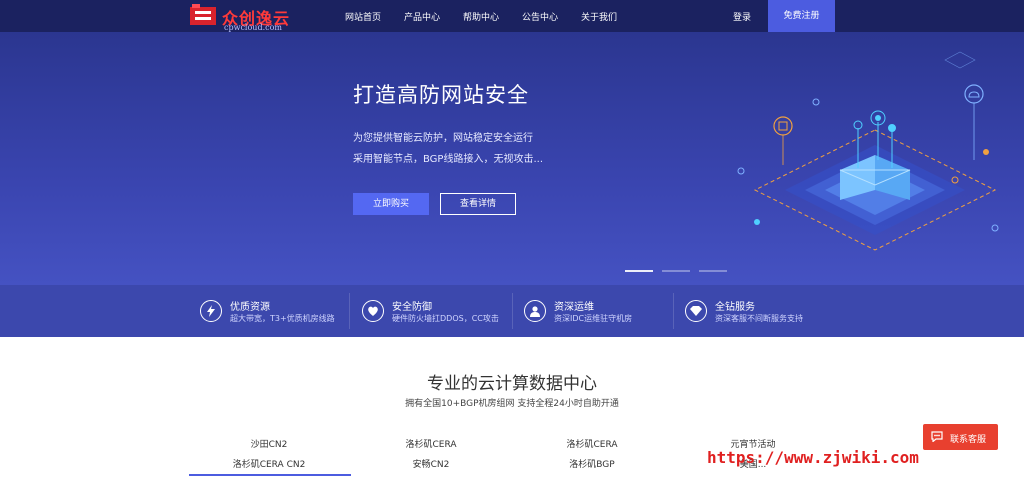 The width and height of the screenshot is (1024, 478). What do you see at coordinates (445, 318) in the screenshot?
I see `feature-desc: 硬件防火墙扛DDOS，CC攻击` at bounding box center [445, 318].